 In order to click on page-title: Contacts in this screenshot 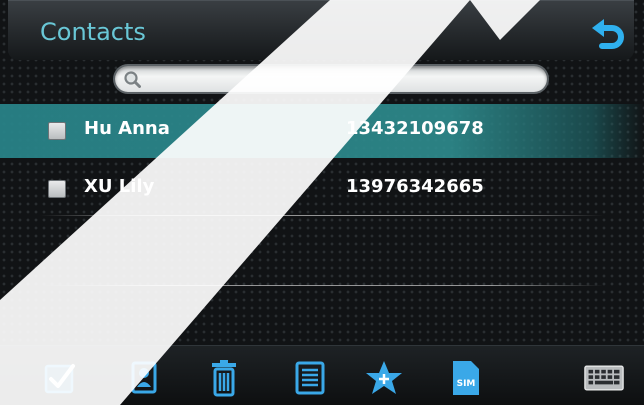, I will do `click(93, 32)`.